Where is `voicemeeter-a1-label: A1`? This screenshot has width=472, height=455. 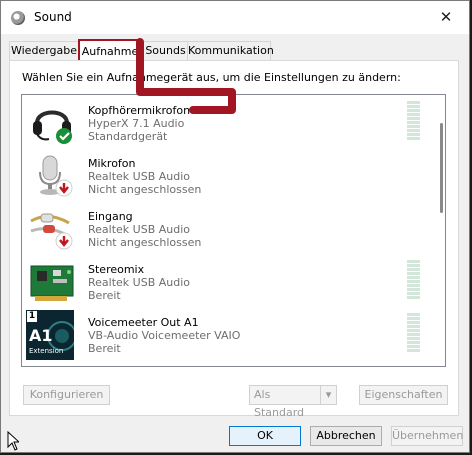 voicemeeter-a1-label: A1 is located at coordinates (41, 335).